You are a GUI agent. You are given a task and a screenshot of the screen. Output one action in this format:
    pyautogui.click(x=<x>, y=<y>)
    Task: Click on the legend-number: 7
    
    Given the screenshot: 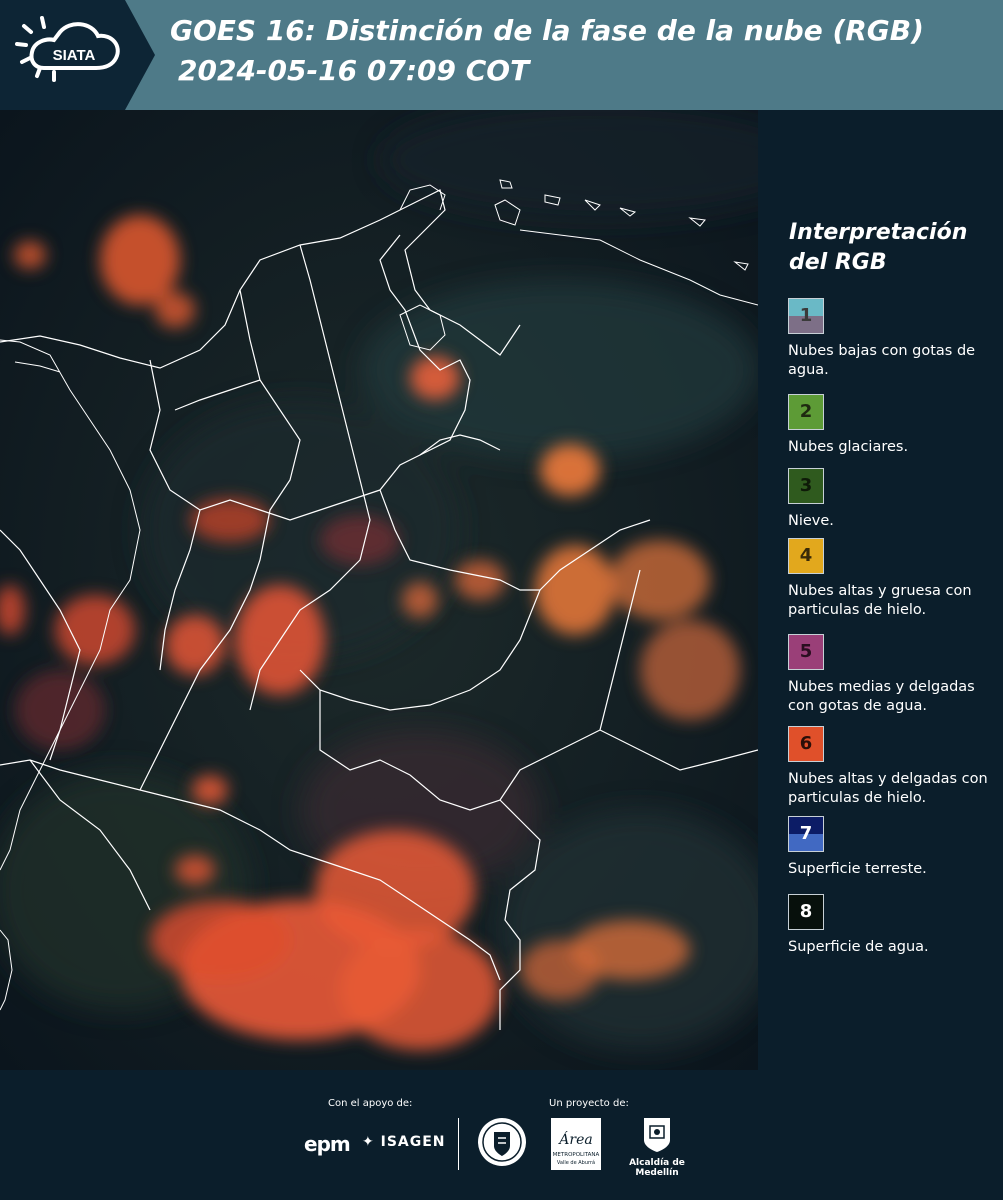 What is the action you would take?
    pyautogui.click(x=806, y=833)
    